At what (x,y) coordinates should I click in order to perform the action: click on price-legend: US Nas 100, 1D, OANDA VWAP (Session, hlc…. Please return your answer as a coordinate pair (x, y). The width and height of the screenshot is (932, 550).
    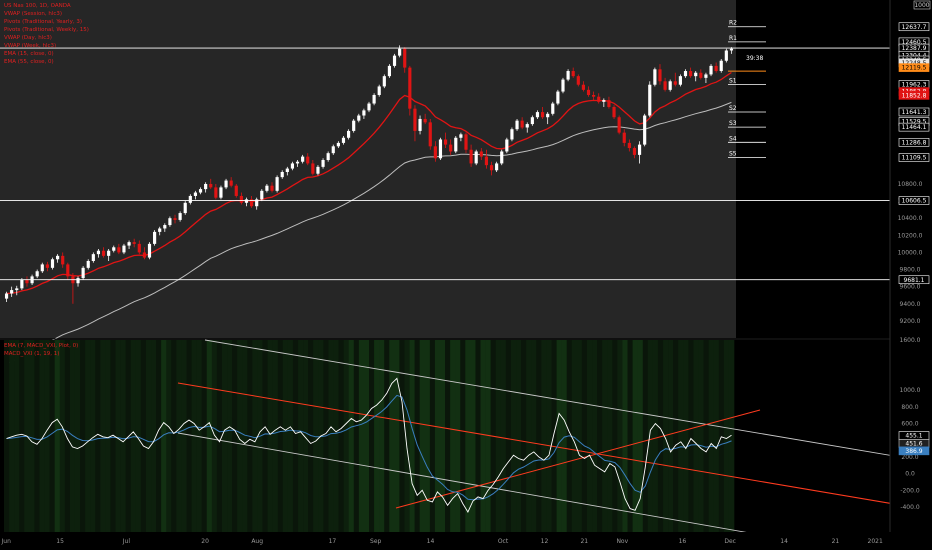
    Looking at the image, I should click on (46, 34).